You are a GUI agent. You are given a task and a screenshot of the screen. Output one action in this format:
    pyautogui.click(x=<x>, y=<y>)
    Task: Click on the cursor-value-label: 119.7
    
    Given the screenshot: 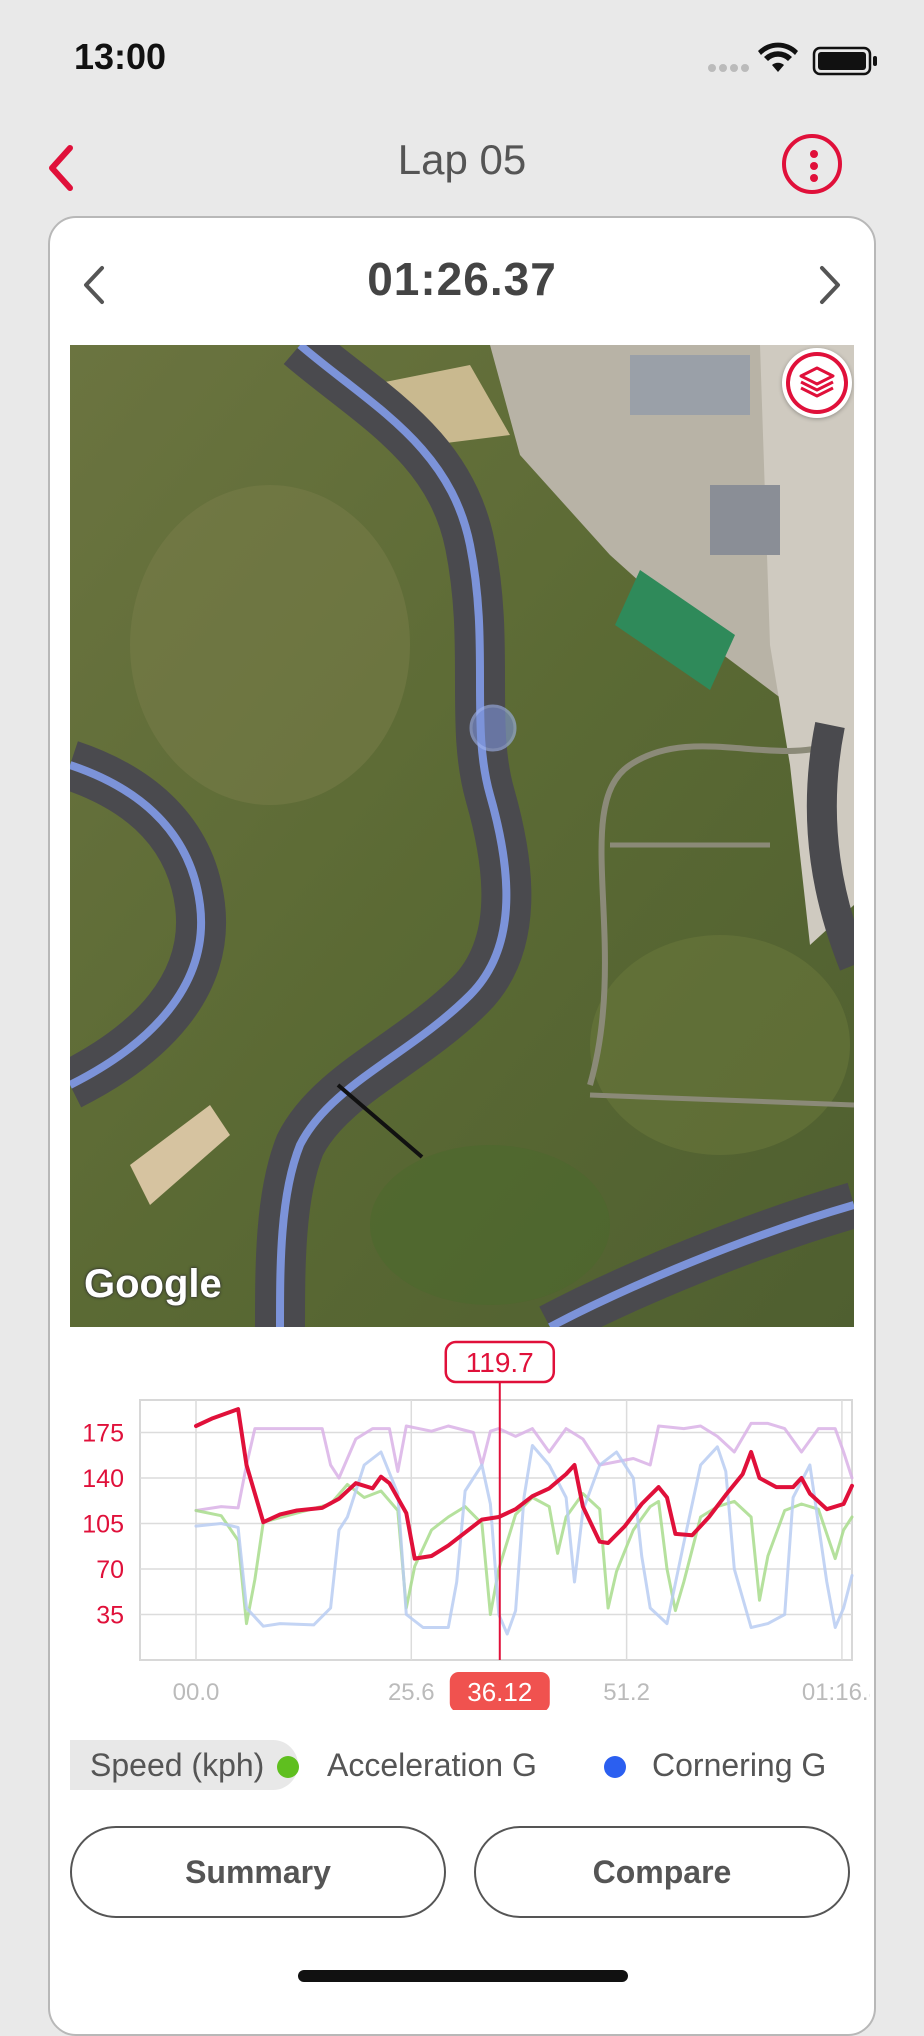 What is the action you would take?
    pyautogui.click(x=500, y=1362)
    